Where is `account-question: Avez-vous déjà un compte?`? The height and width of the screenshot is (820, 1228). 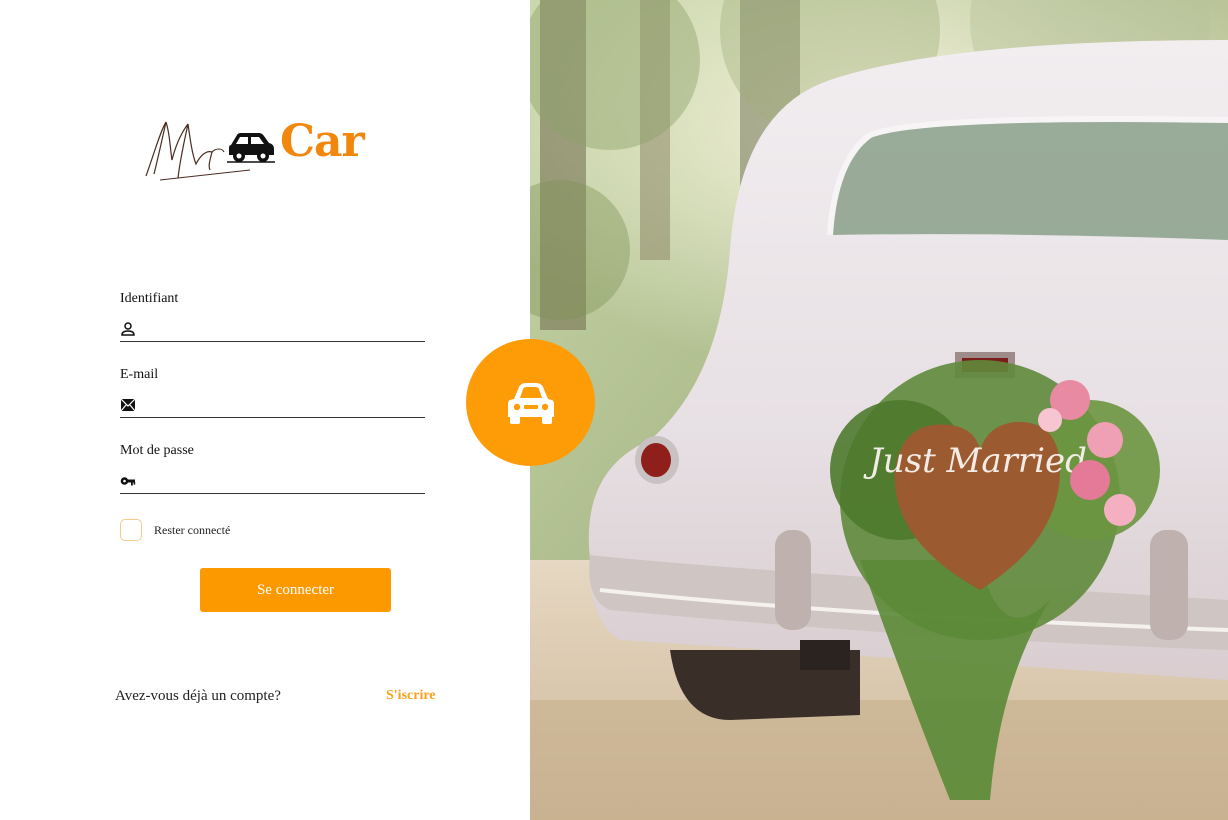 account-question: Avez-vous déjà un compte? is located at coordinates (198, 696).